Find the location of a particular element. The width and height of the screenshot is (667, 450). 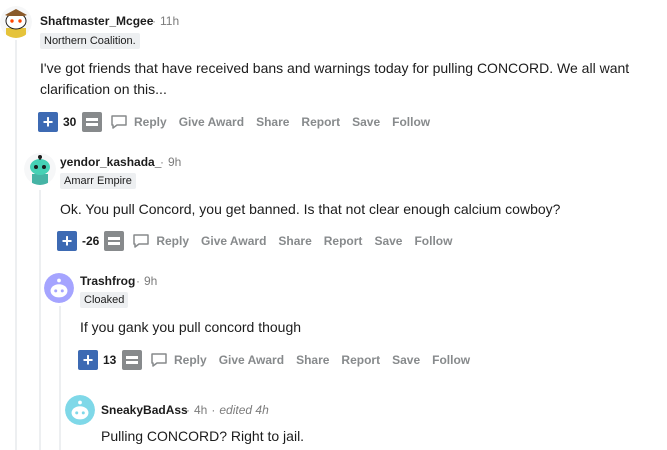

snoo-avatar-icon is located at coordinates (80, 410).